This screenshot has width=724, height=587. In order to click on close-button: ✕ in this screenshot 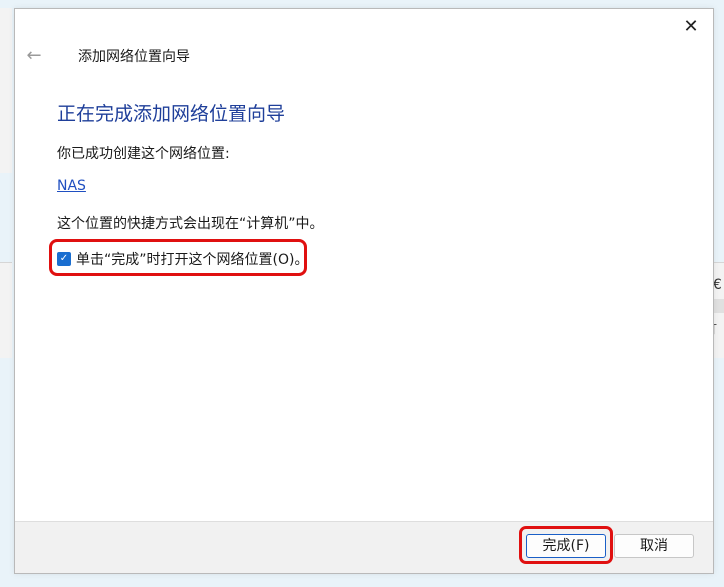, I will do `click(691, 27)`.